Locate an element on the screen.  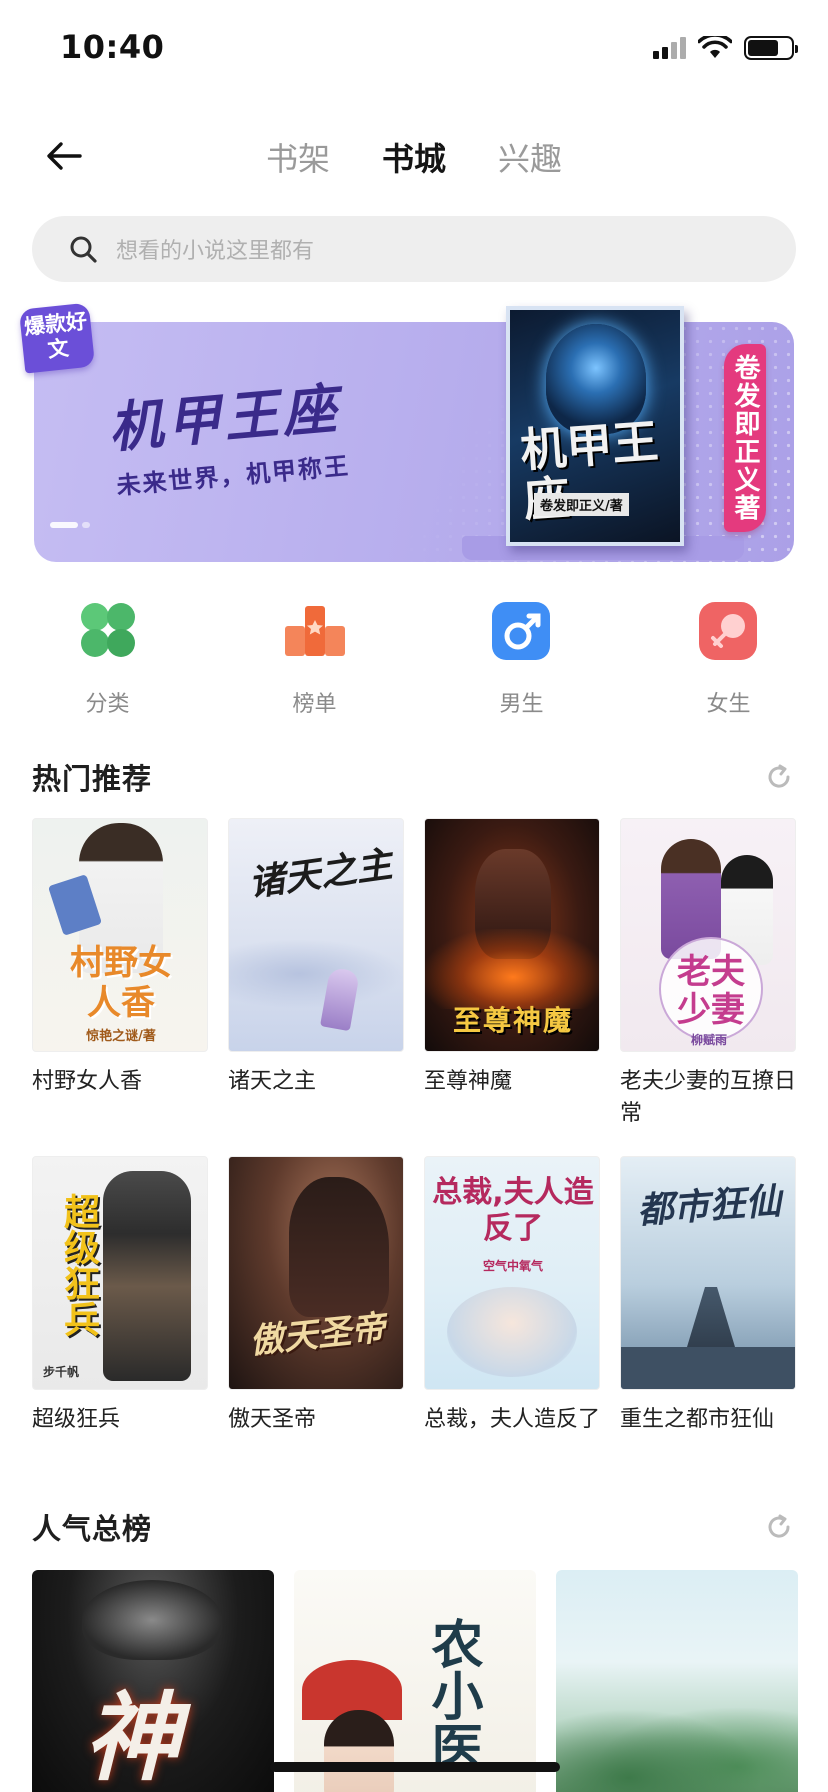
cover-title: 诸天之主 is located at coordinates (320, 874).